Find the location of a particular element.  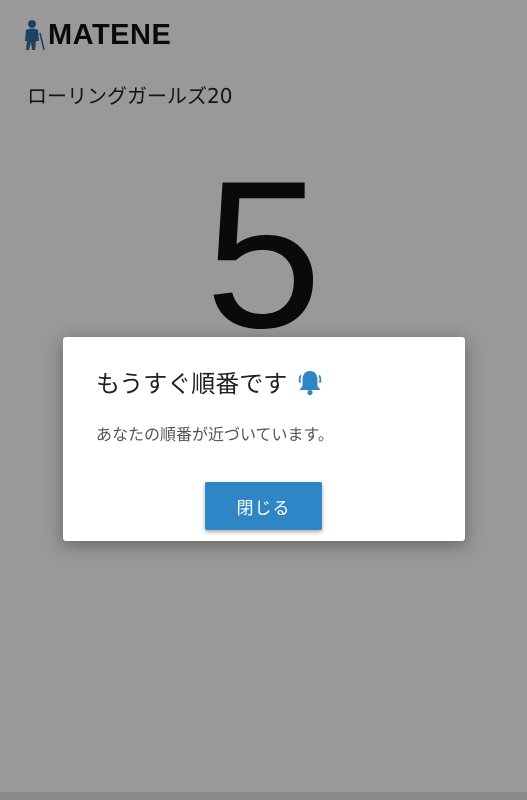

dialog-header: もうすぐ順番です is located at coordinates (210, 381).